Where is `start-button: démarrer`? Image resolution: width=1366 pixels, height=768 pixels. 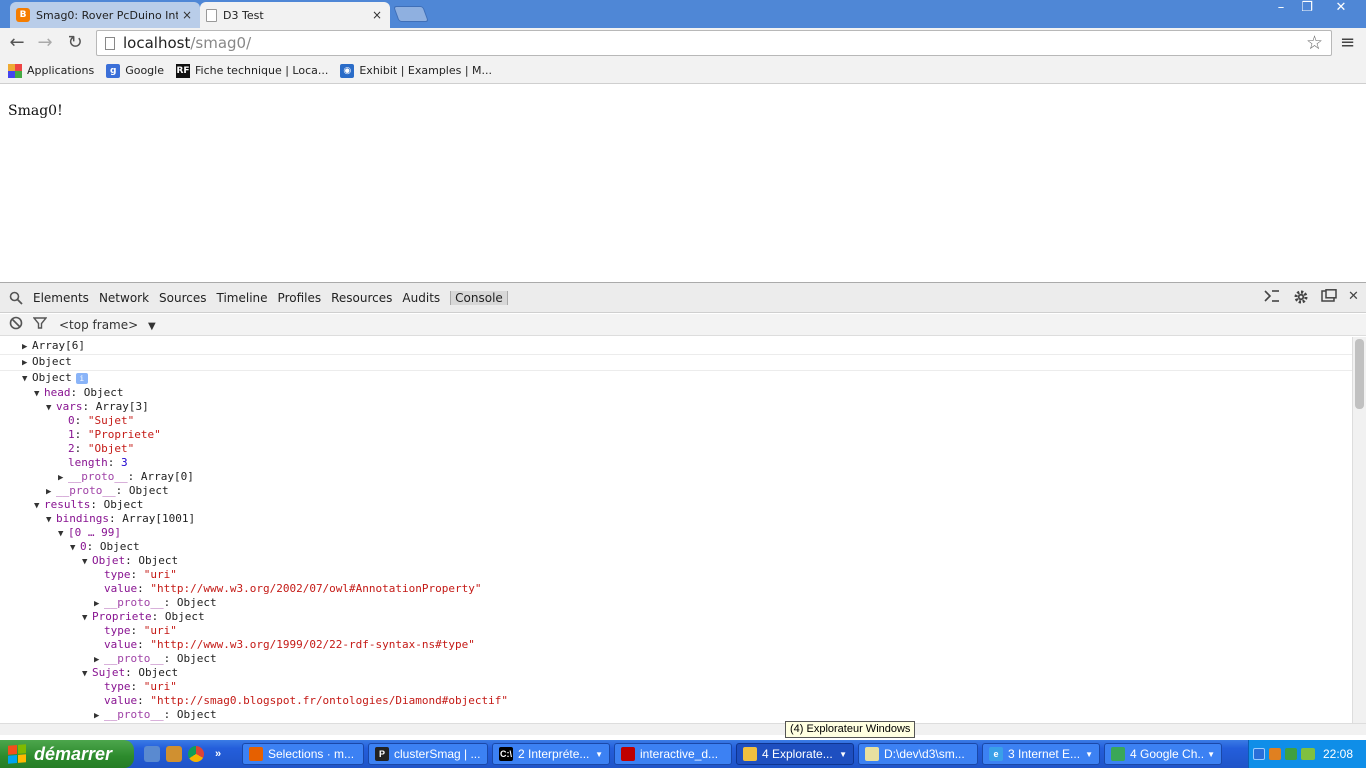 start-button: démarrer is located at coordinates (67, 754).